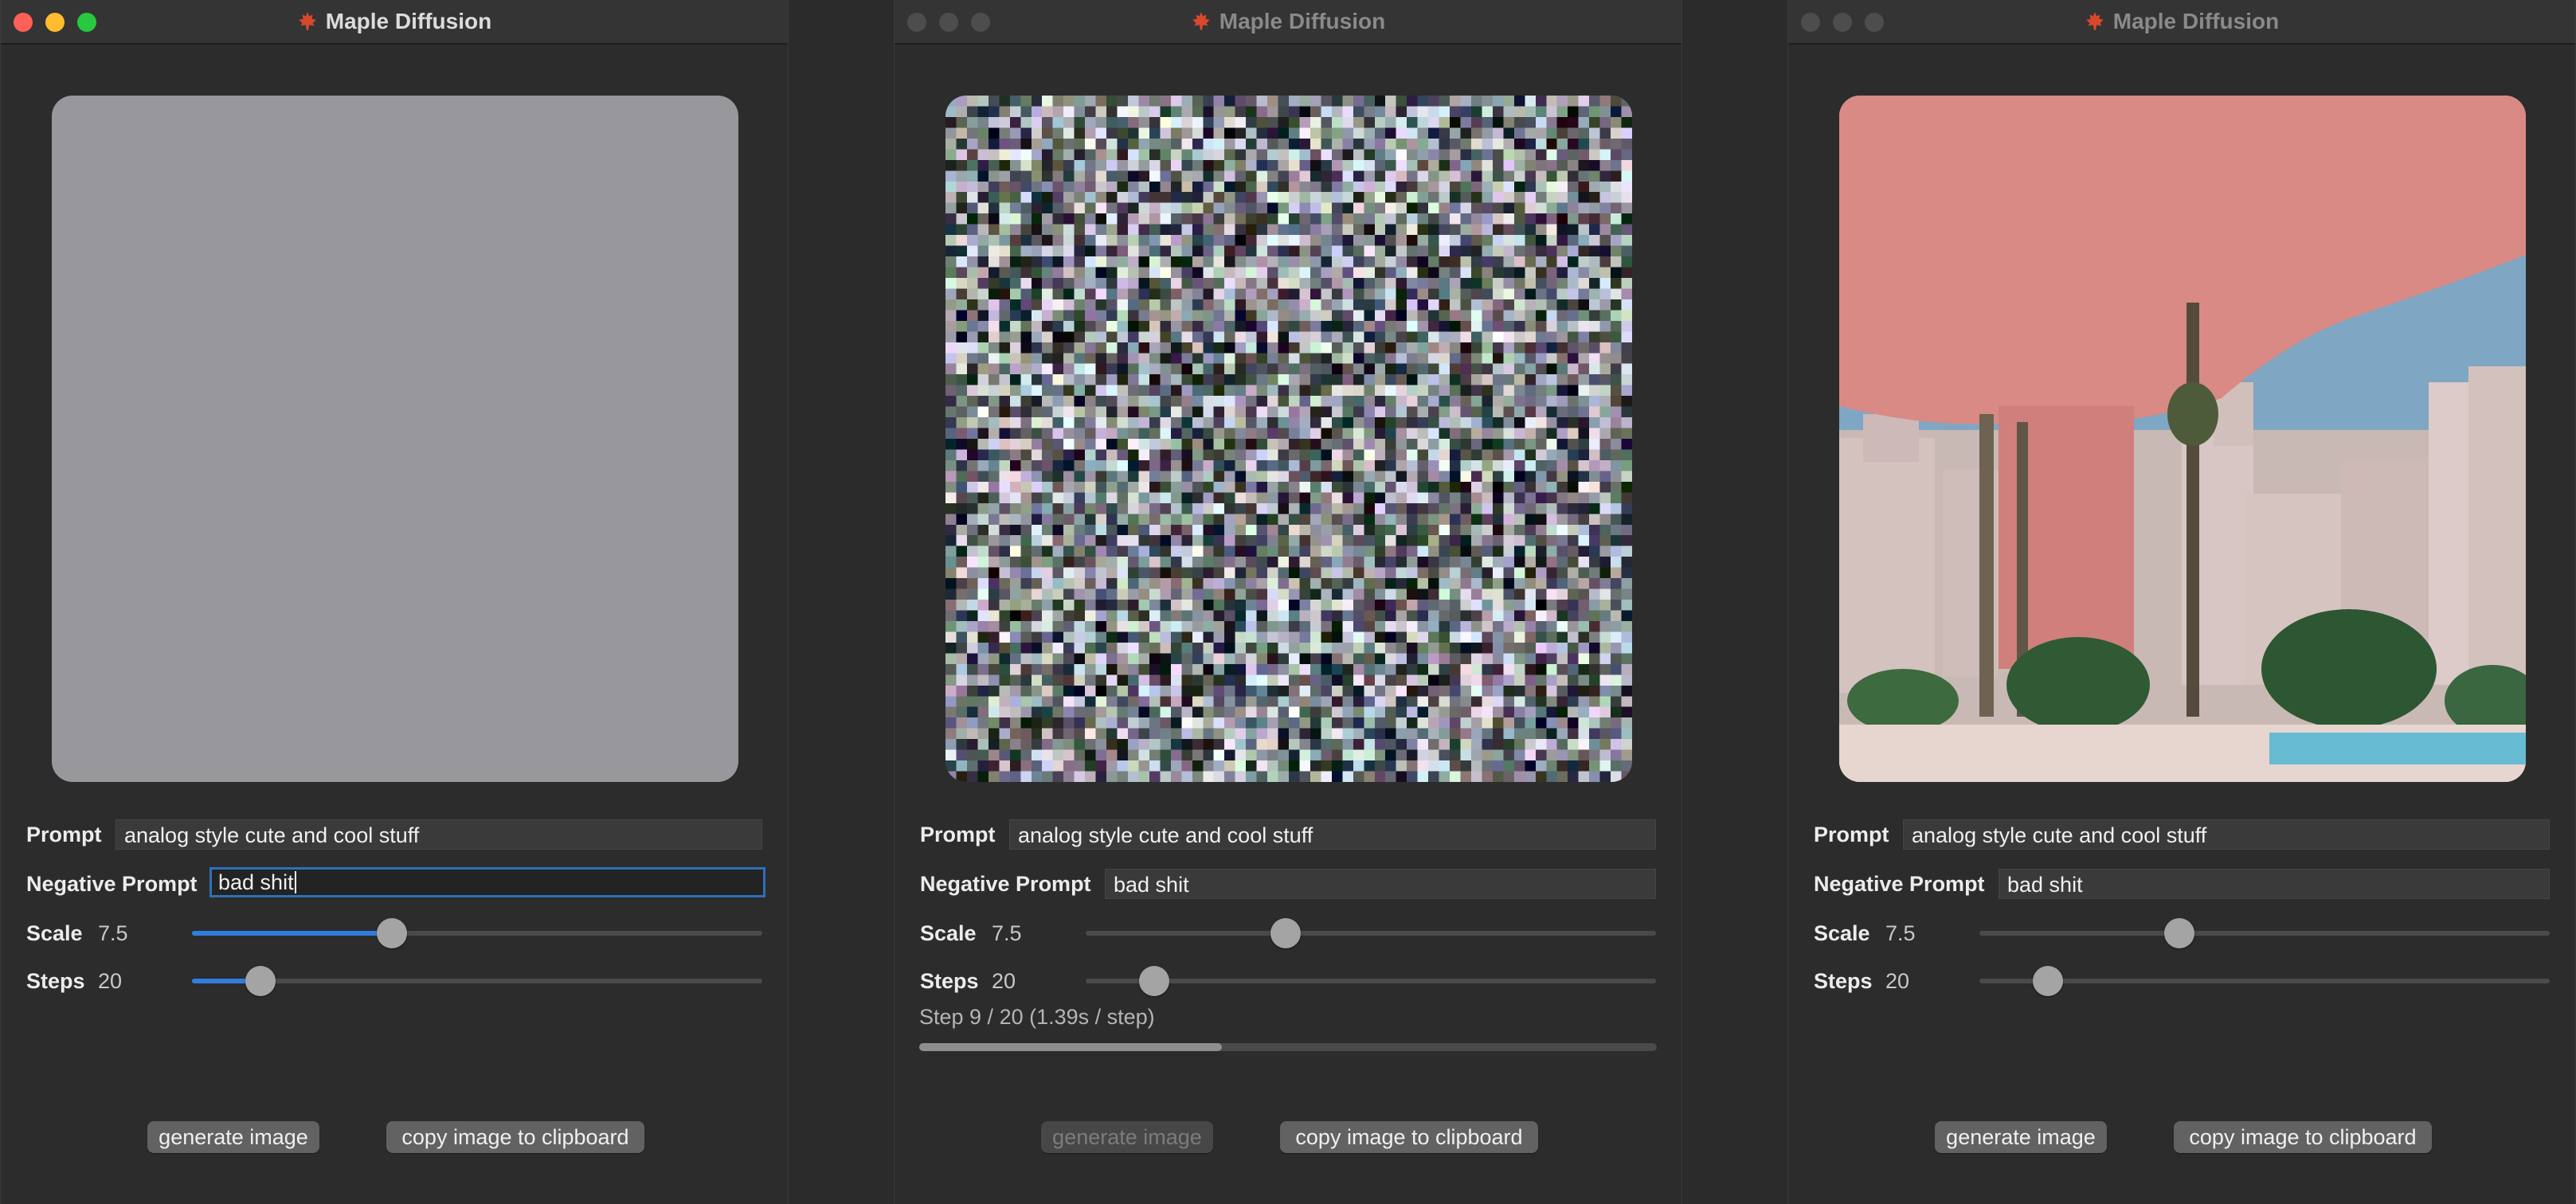  I want to click on generation-progress-bar, so click(1288, 1047).